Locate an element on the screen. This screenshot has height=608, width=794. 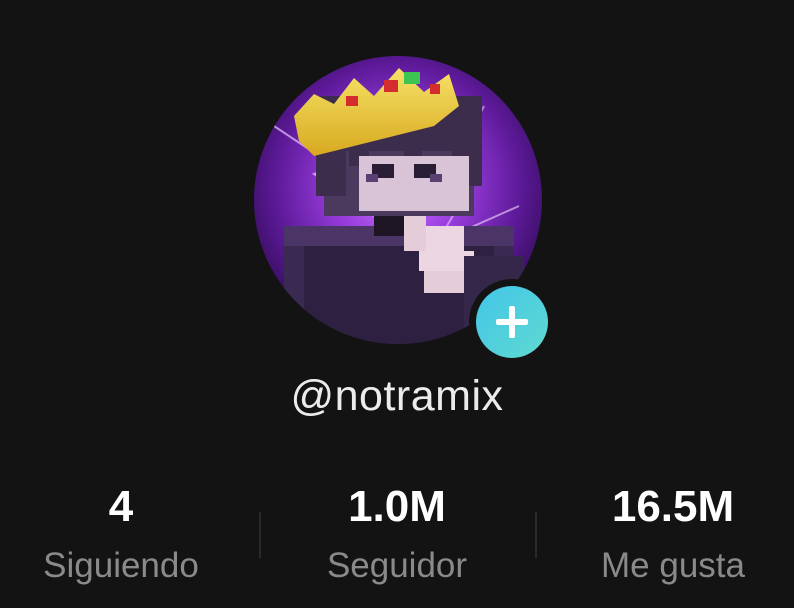
following-label: Siguiendo is located at coordinates (121, 565).